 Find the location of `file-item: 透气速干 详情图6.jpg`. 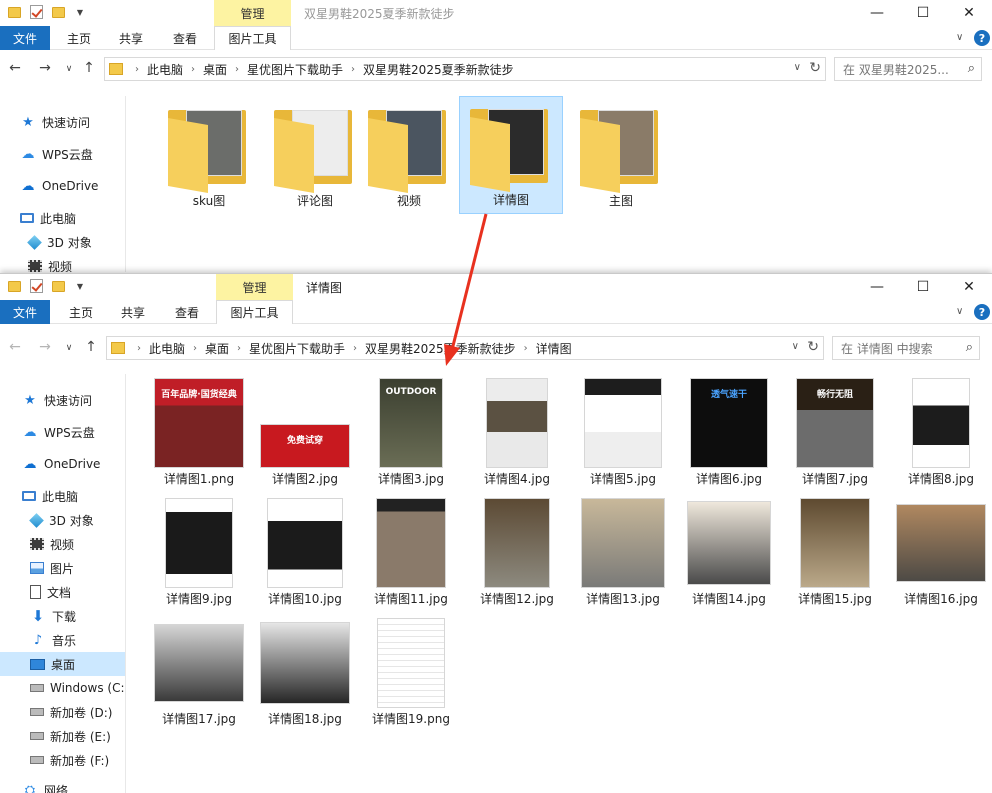

file-item: 透气速干 详情图6.jpg is located at coordinates (729, 432).